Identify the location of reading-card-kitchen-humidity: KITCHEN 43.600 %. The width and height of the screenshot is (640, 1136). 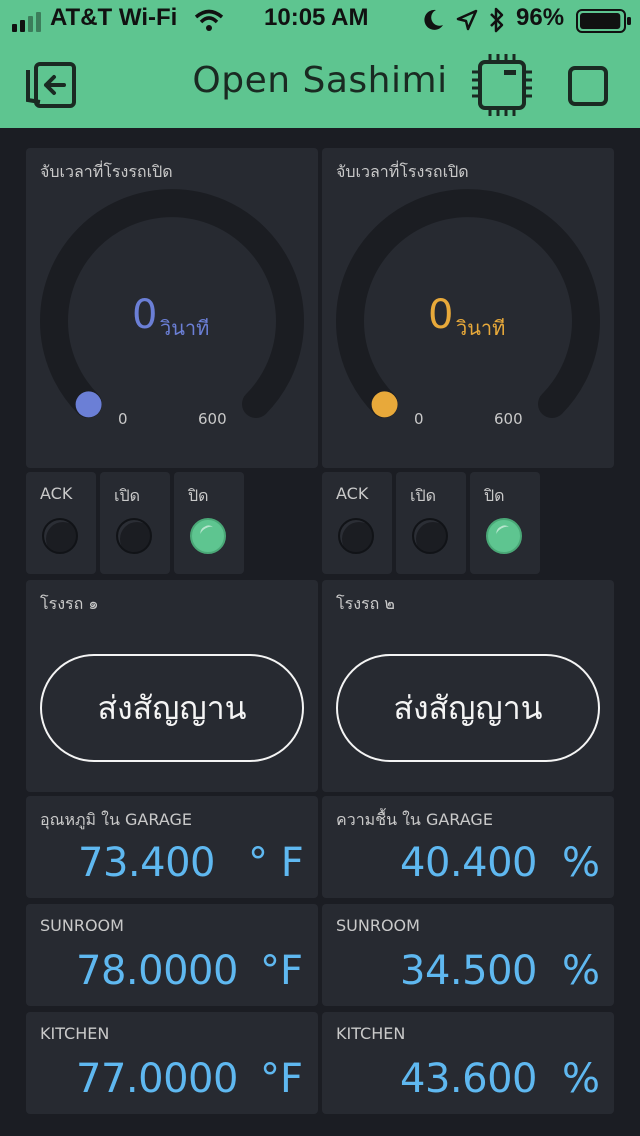
(468, 1063).